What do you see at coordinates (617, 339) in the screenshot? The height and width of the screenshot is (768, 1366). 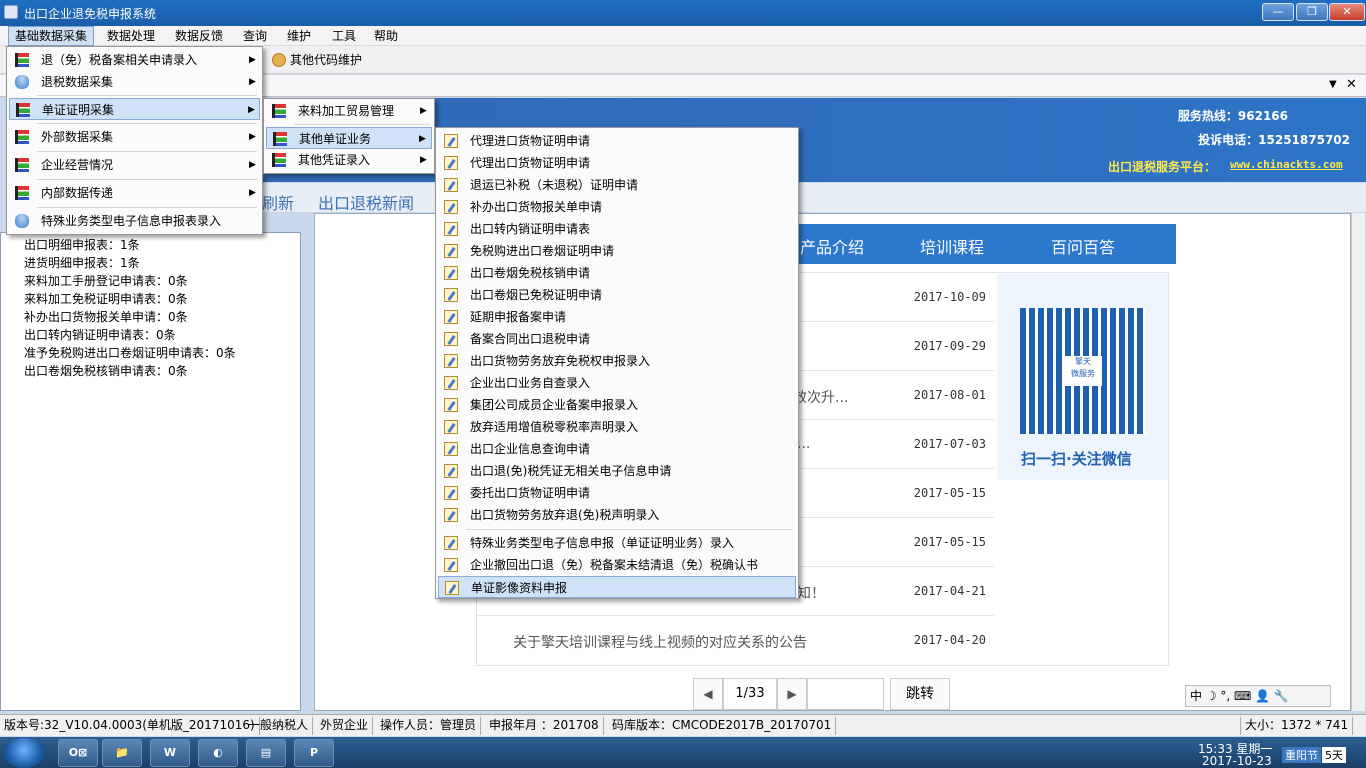 I see `menu-item-doc: 备案合同出口退税申请` at bounding box center [617, 339].